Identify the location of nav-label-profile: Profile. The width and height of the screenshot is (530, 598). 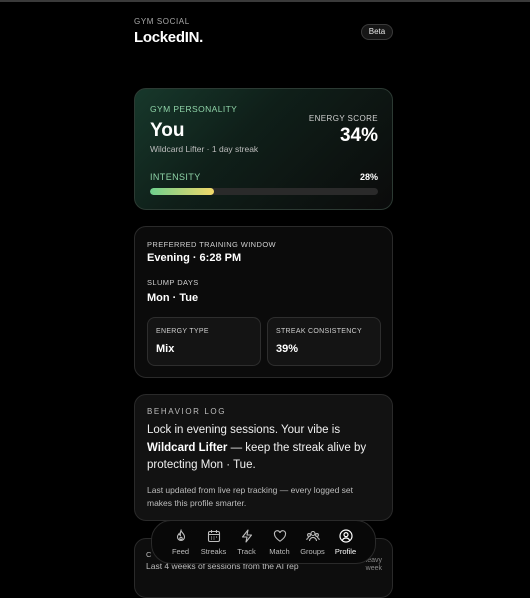
(345, 551).